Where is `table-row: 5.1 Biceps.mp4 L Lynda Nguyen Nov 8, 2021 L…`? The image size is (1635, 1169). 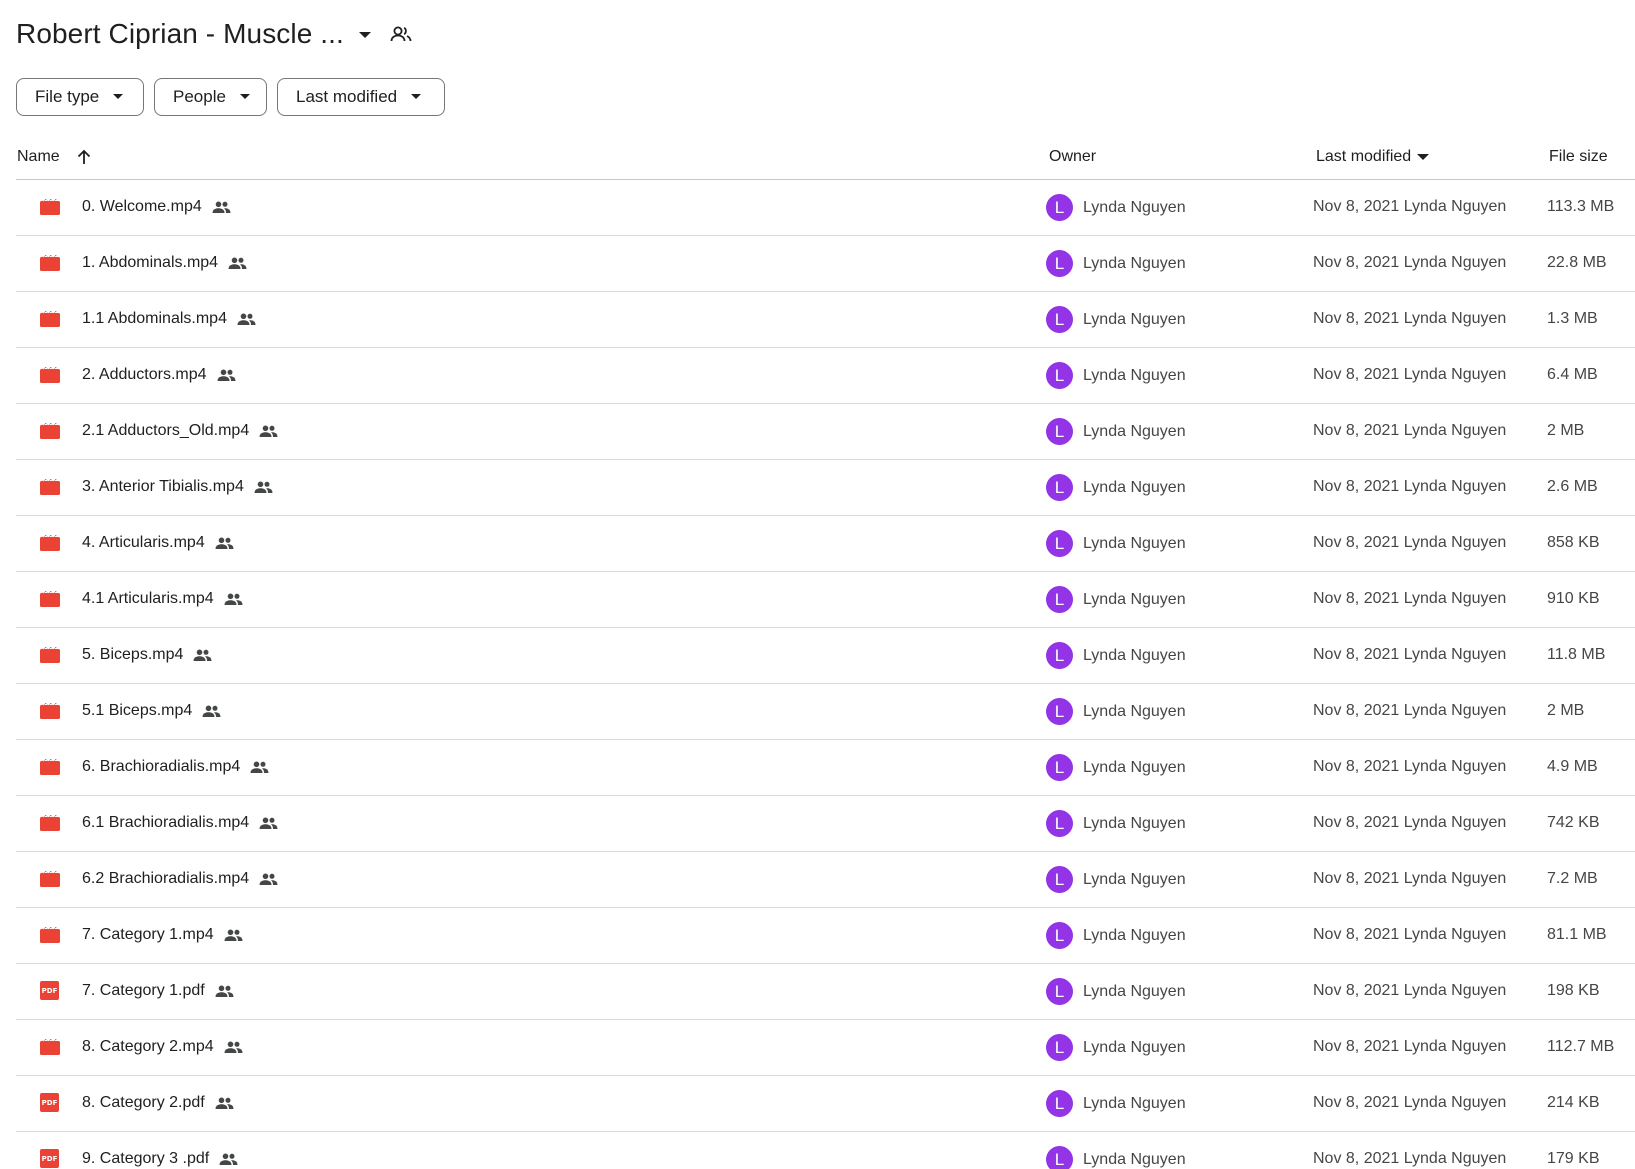
table-row: 5.1 Biceps.mp4 L Lynda Nguyen Nov 8, 2021 L… is located at coordinates (825, 712).